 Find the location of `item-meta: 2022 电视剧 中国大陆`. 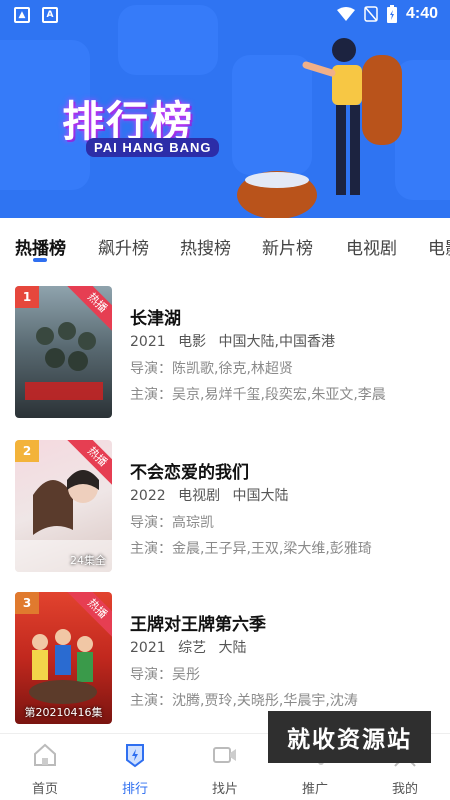

item-meta: 2022 电视剧 中国大陆 is located at coordinates (213, 495).